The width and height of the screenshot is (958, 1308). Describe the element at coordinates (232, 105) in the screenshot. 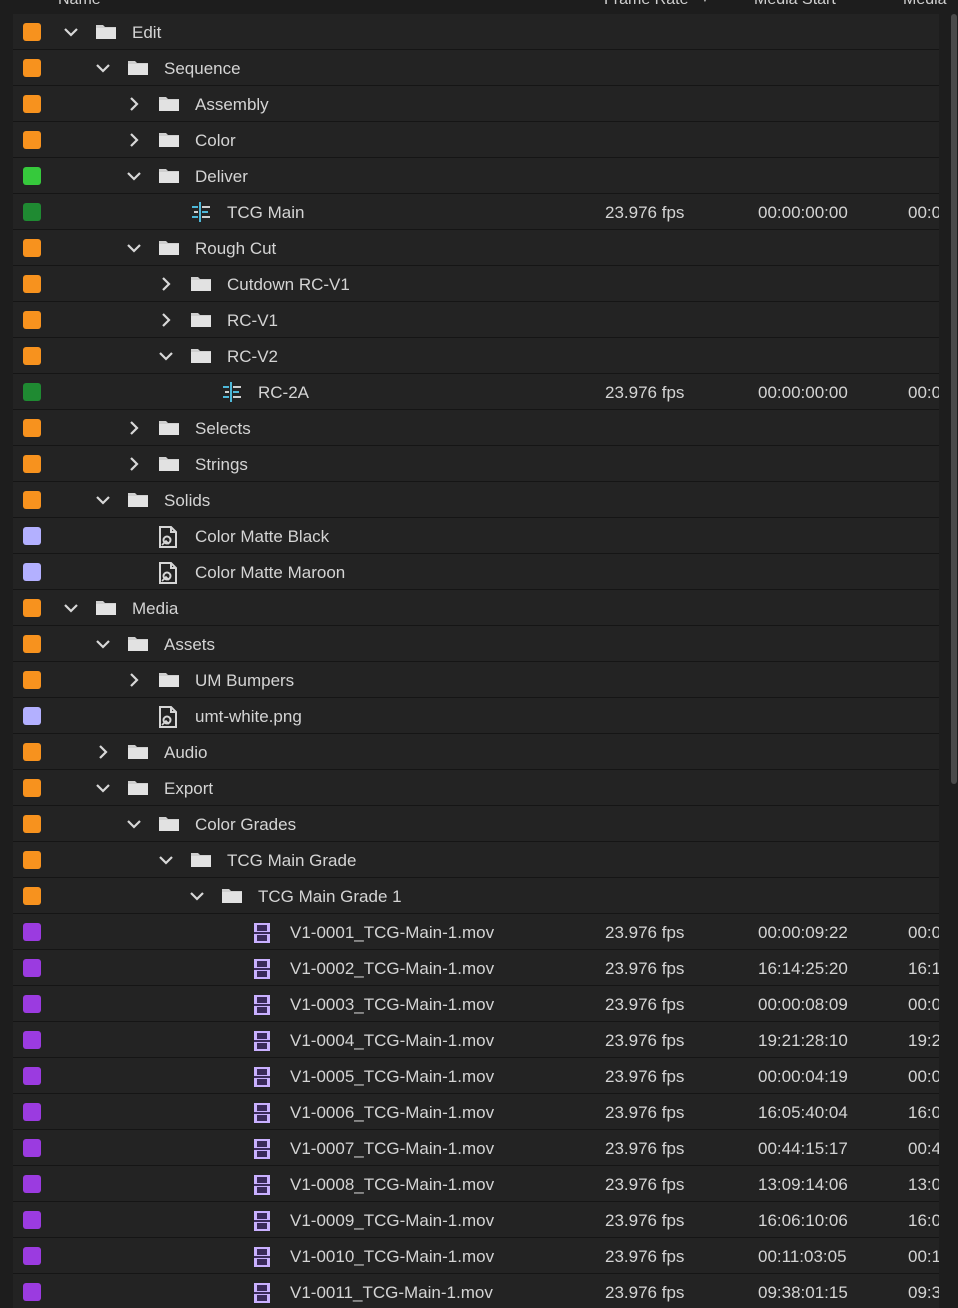

I see `item-name: Assembly` at that location.